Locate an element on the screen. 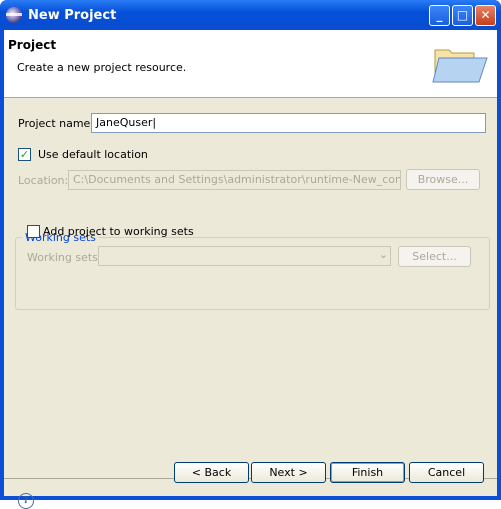 This screenshot has height=509, width=501. use-default-location-checkbox: ✓ is located at coordinates (24, 154).